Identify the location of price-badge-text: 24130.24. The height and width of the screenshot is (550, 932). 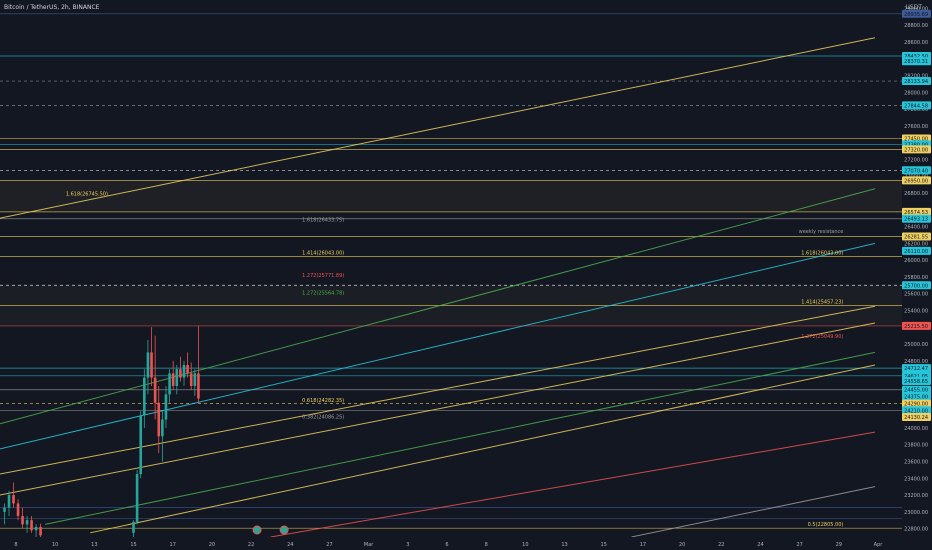
(916, 418).